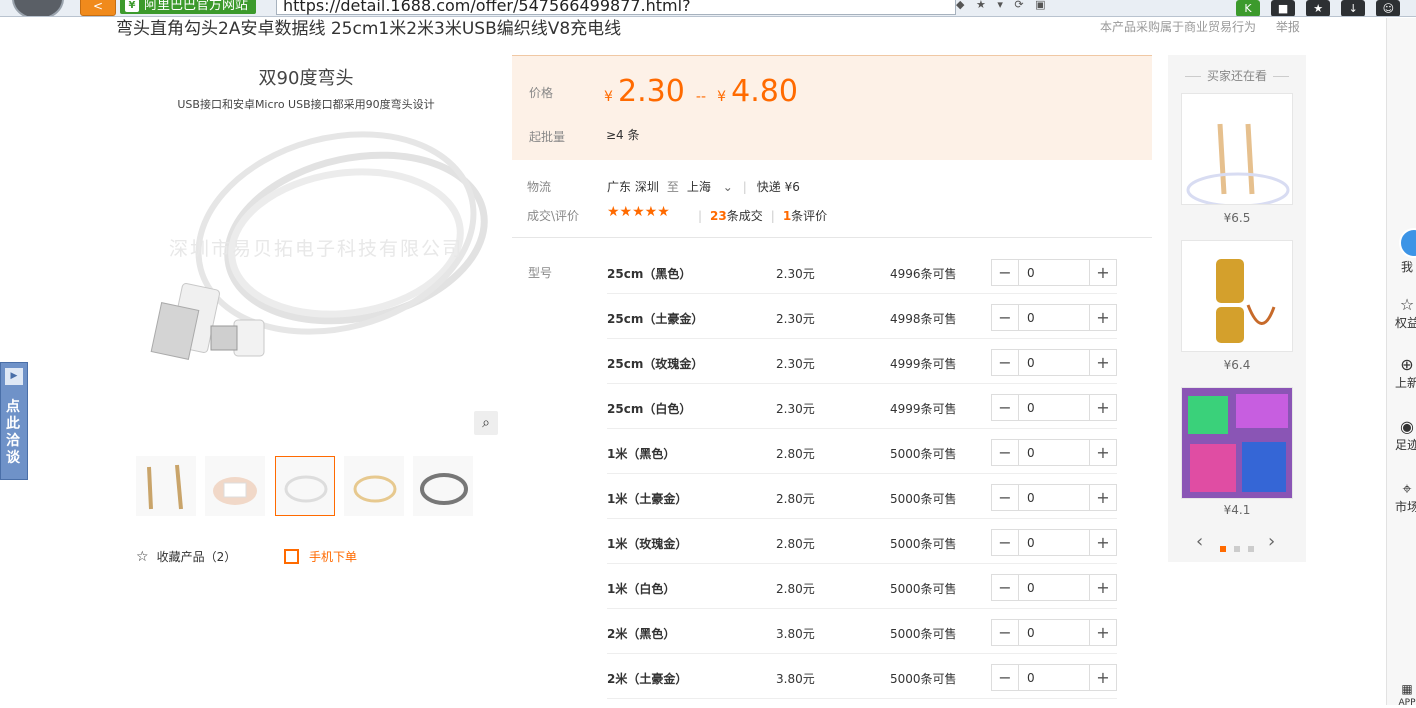 This screenshot has width=1416, height=708. Describe the element at coordinates (1401, 435) in the screenshot. I see `sidebar-item-footprint: ◉ 足迹` at that location.